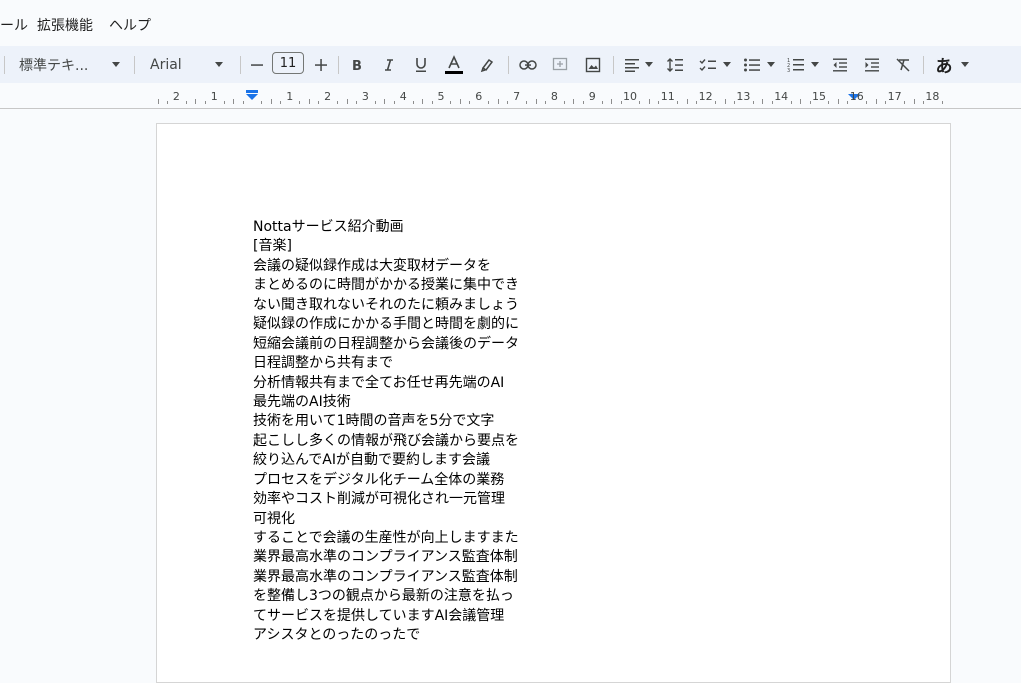 The height and width of the screenshot is (683, 1021). I want to click on menu-tools: ール, so click(14, 26).